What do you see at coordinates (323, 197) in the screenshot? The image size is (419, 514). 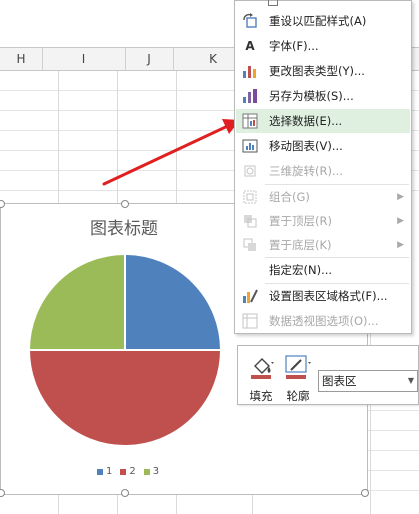 I see `menu-item-group: 组合(G) ▶` at bounding box center [323, 197].